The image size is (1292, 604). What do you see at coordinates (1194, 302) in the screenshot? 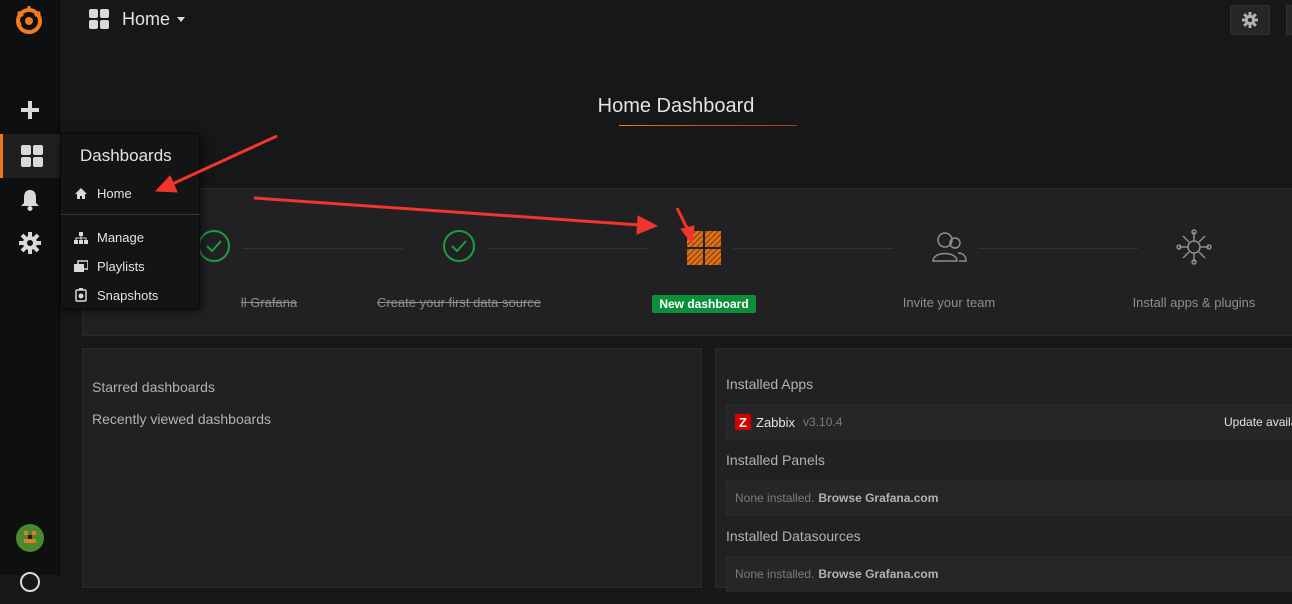
I see `step-label: Install apps & plugins` at bounding box center [1194, 302].